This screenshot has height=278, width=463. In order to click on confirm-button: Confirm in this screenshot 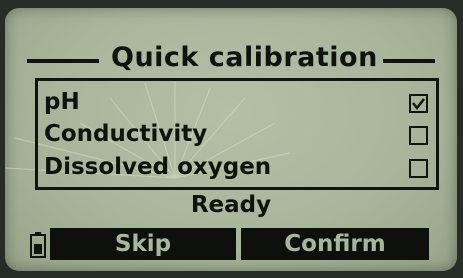, I will do `click(335, 244)`.